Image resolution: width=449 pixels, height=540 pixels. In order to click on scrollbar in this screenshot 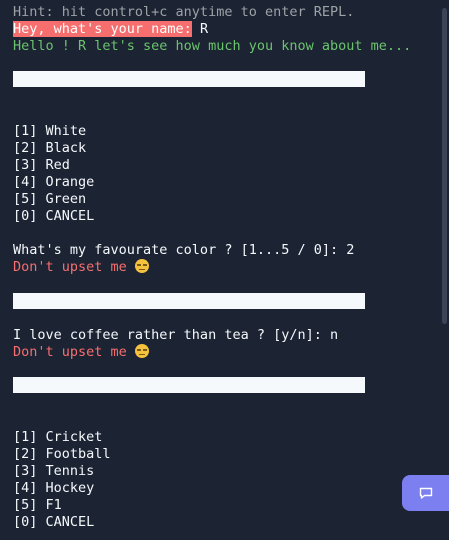, I will do `click(444, 270)`.